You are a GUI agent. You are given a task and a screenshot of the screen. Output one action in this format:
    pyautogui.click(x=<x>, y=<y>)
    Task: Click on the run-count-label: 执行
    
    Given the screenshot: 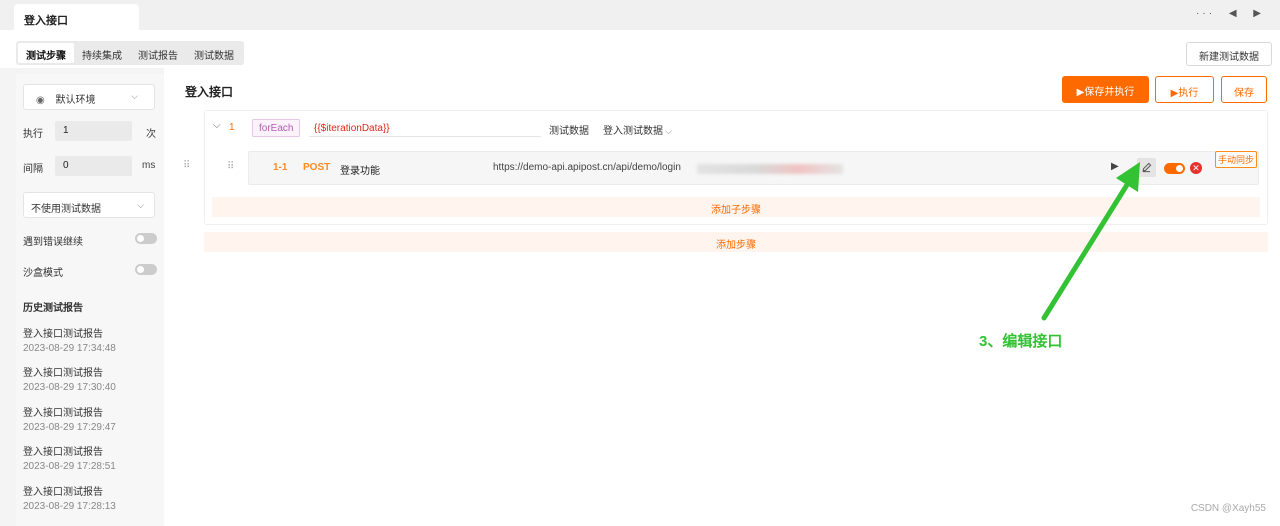 What is the action you would take?
    pyautogui.click(x=33, y=134)
    